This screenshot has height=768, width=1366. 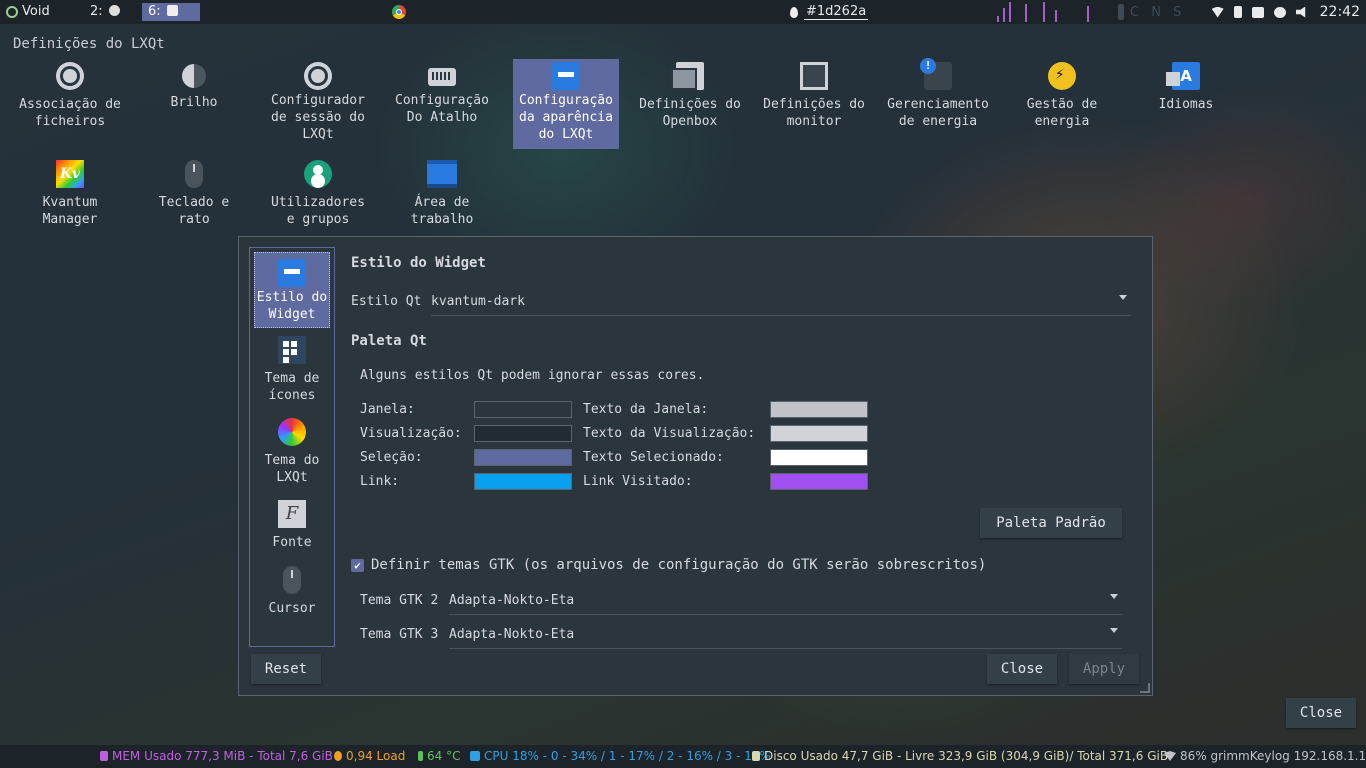 What do you see at coordinates (286, 669) in the screenshot?
I see `reset-button: Reset` at bounding box center [286, 669].